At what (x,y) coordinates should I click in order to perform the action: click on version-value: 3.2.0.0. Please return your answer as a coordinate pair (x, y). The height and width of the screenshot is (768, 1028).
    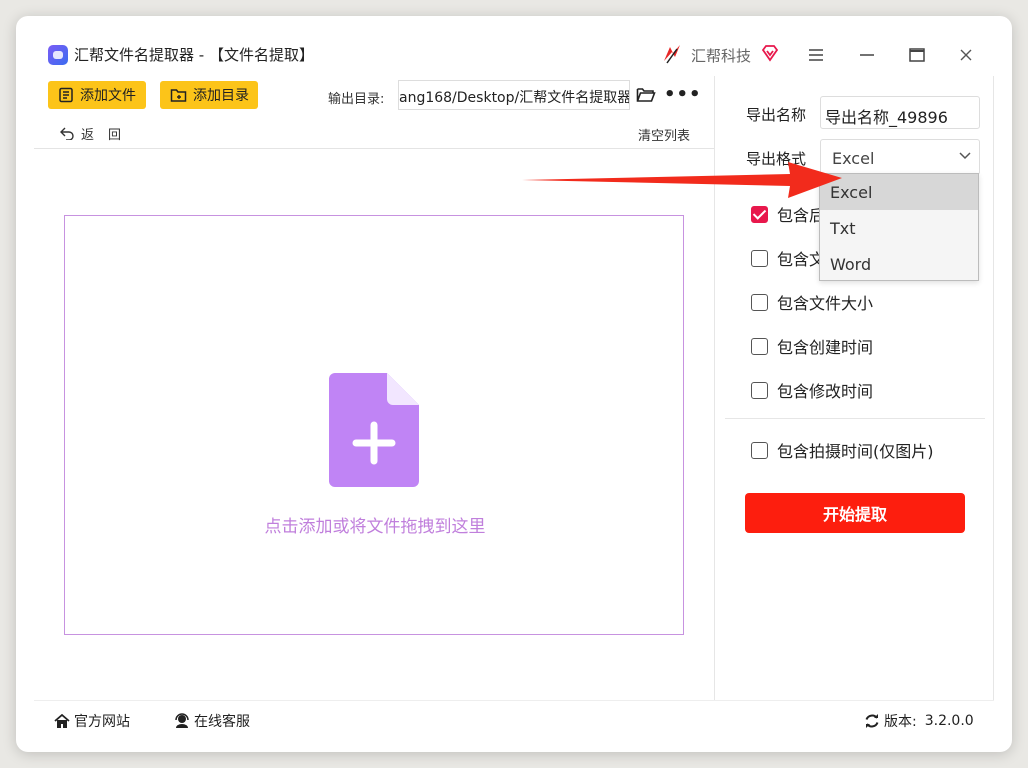
    Looking at the image, I should click on (949, 721).